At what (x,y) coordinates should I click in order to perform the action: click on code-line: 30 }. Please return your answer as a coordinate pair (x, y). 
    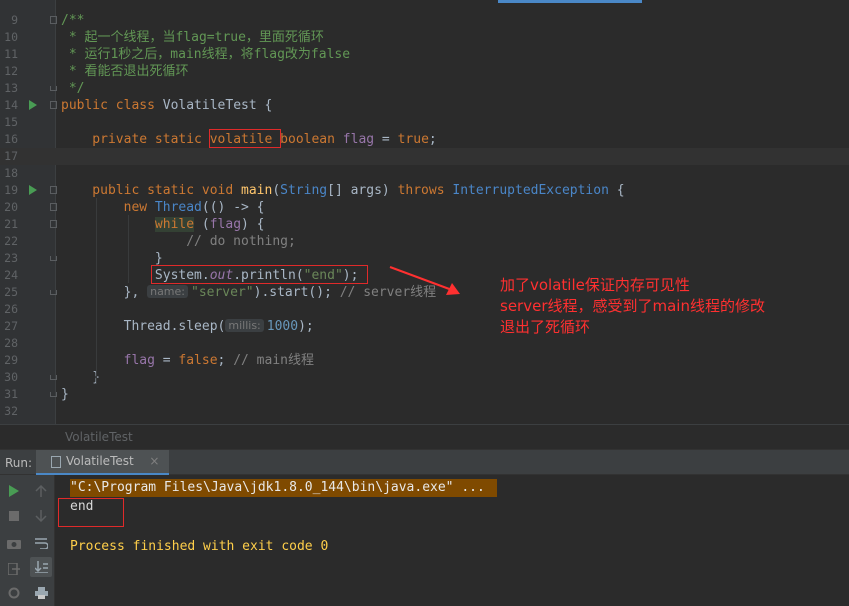
    Looking at the image, I should click on (424, 377).